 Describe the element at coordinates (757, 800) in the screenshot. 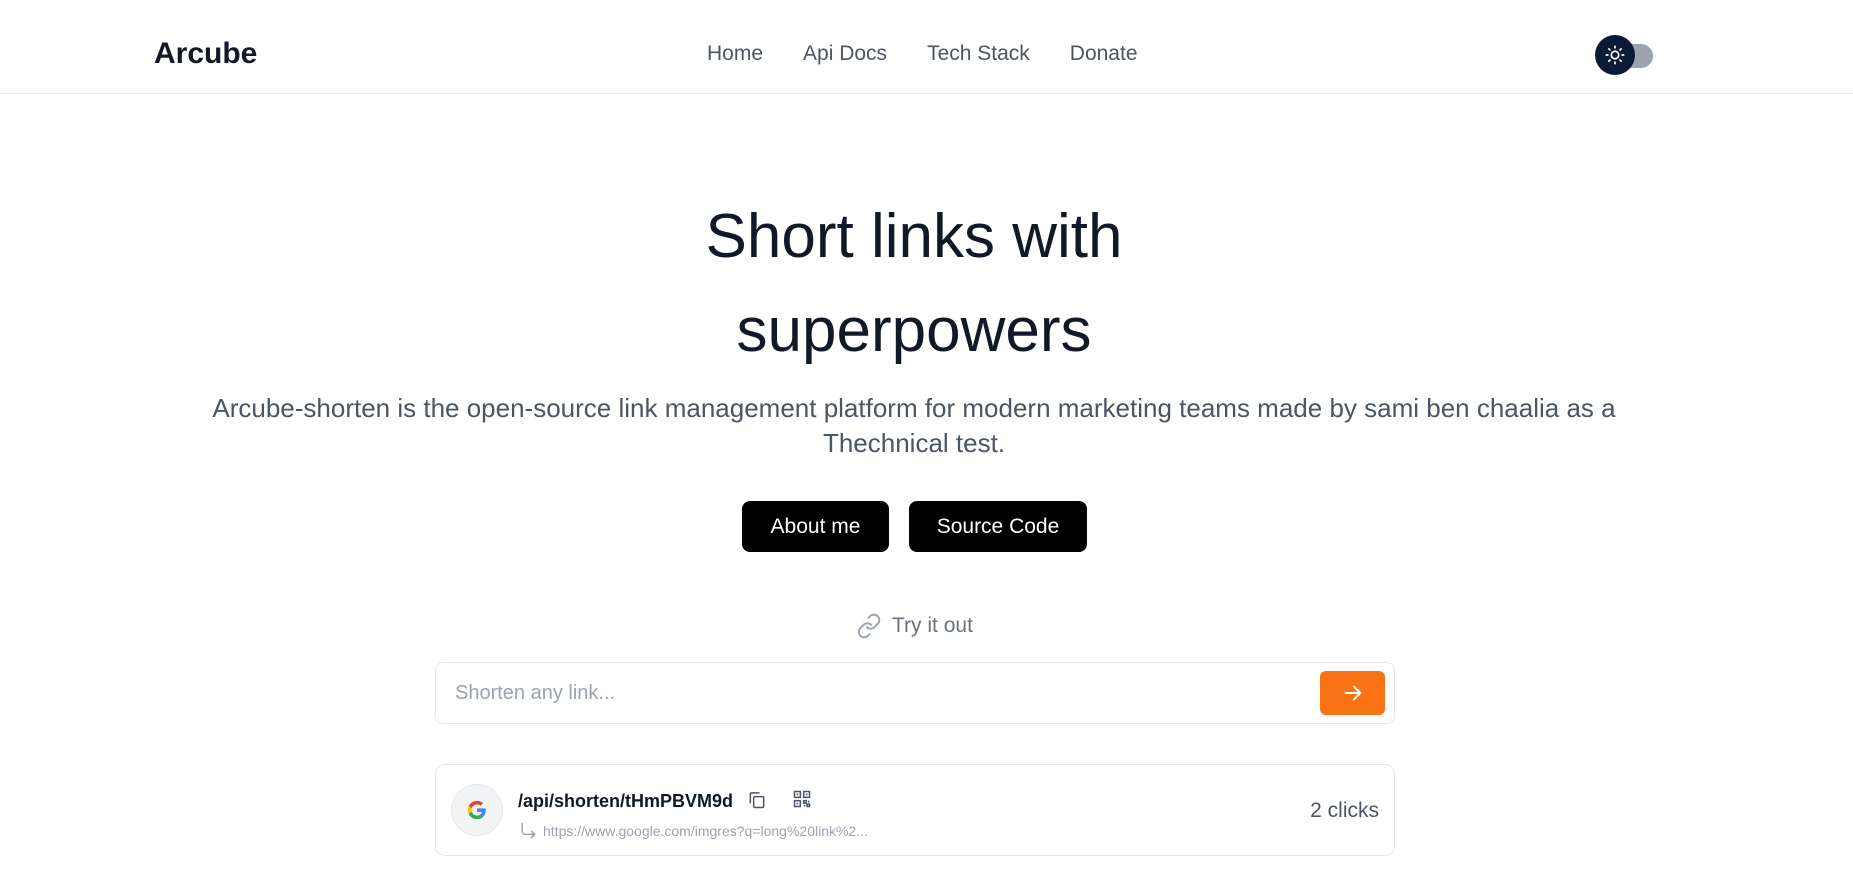

I see `copy-icon` at that location.